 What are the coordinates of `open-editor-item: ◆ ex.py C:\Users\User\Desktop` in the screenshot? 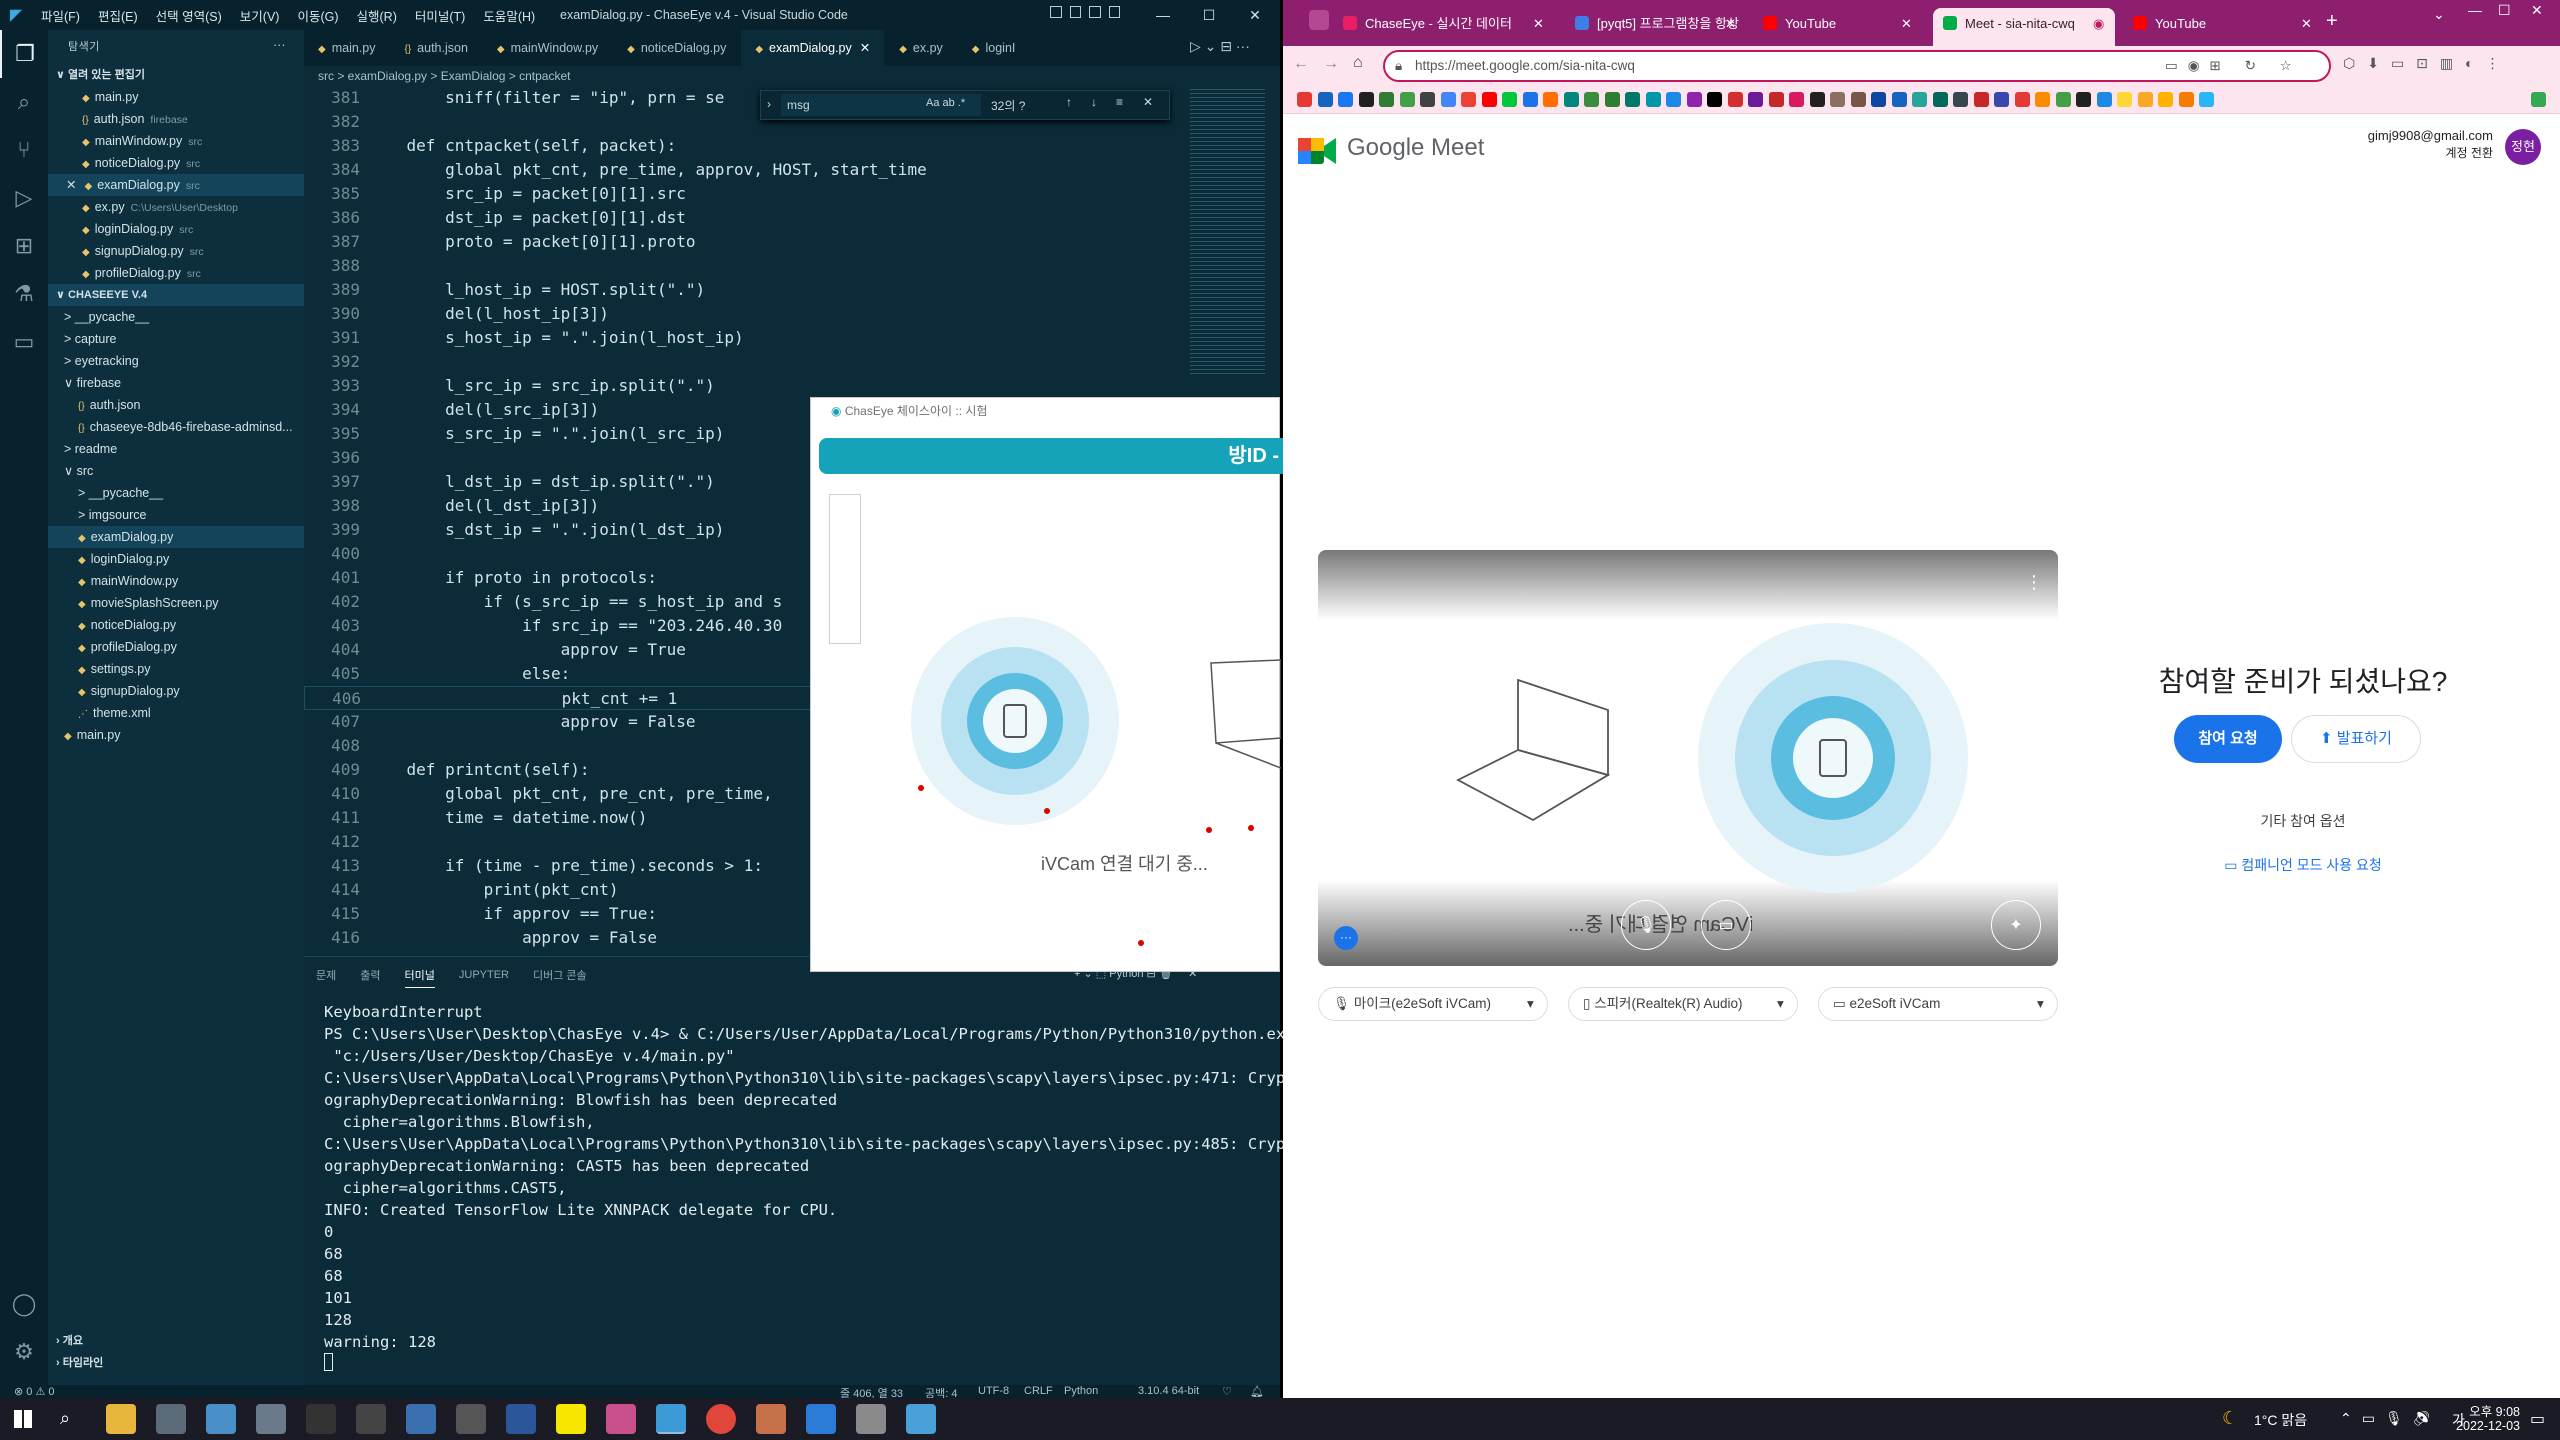 It's located at (176, 207).